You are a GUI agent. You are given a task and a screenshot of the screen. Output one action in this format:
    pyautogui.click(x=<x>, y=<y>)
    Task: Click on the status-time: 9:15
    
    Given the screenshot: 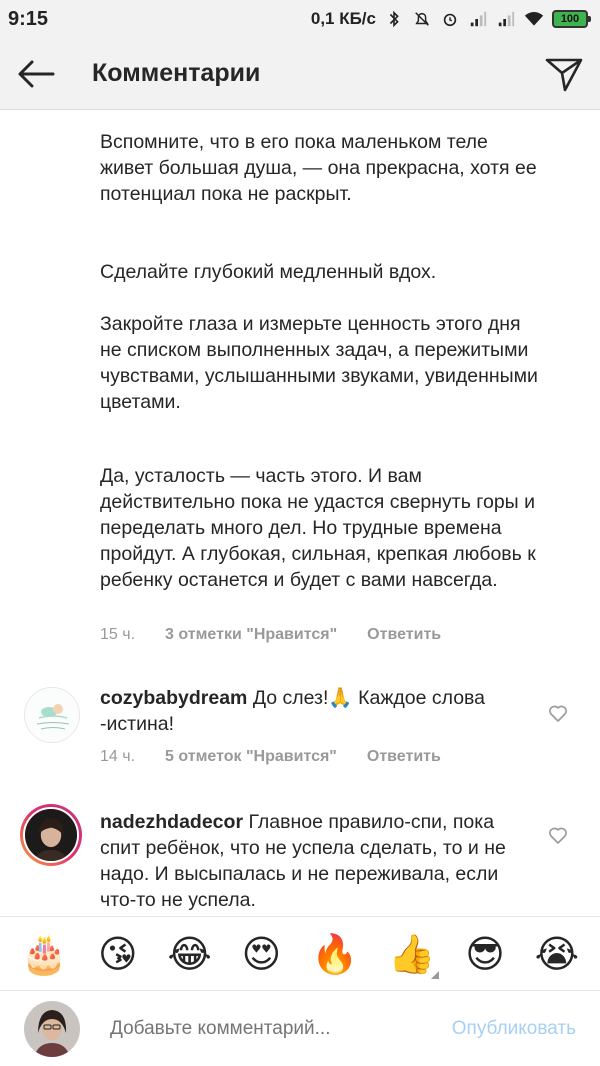 What is the action you would take?
    pyautogui.click(x=28, y=18)
    